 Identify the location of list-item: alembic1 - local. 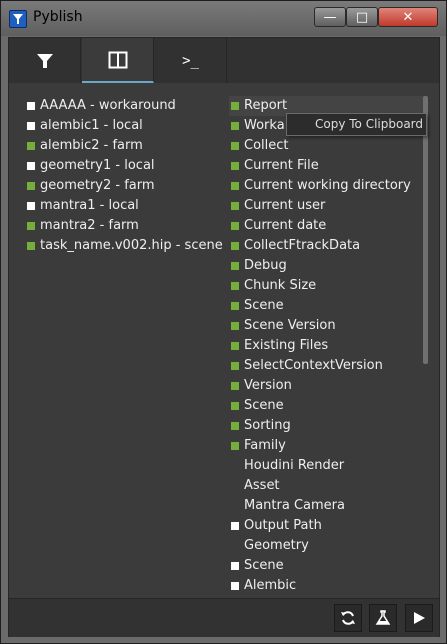
(120, 126).